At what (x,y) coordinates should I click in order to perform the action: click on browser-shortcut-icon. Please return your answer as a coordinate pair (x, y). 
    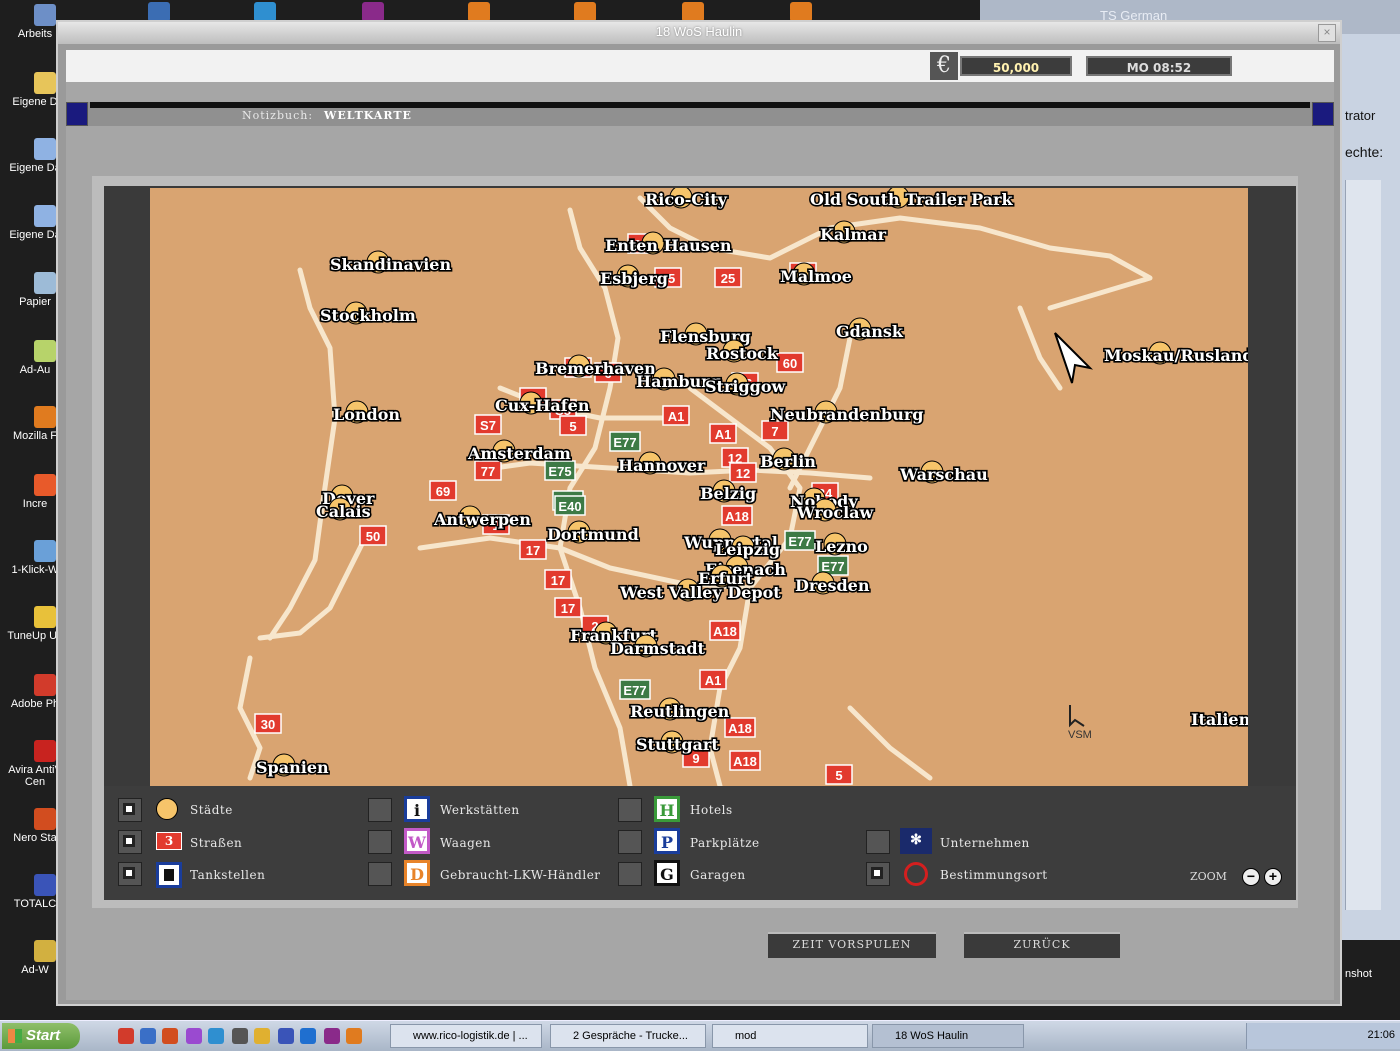
    Looking at the image, I should click on (159, 12).